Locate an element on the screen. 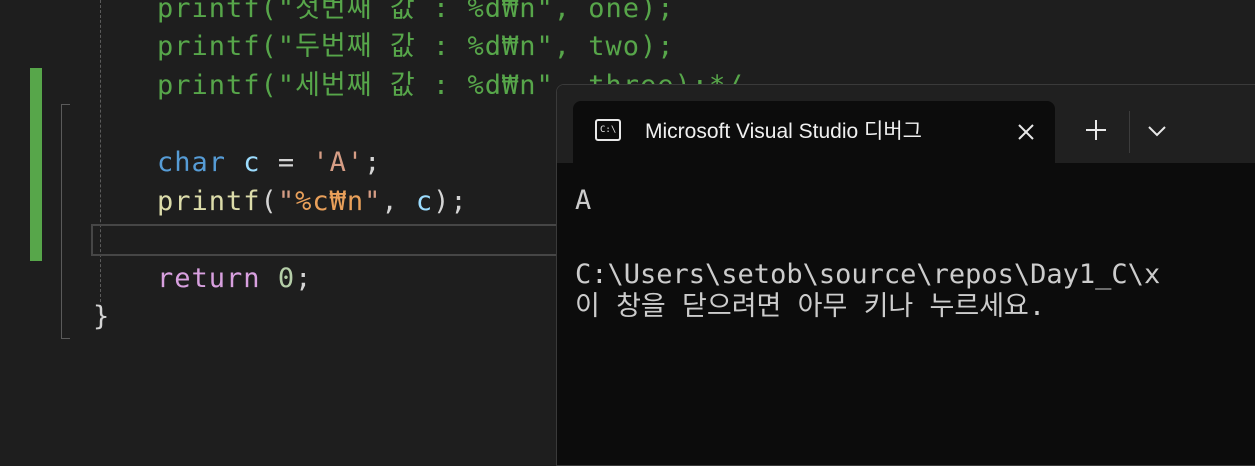 This screenshot has width=1255, height=466. function-token: printf is located at coordinates (209, 201).